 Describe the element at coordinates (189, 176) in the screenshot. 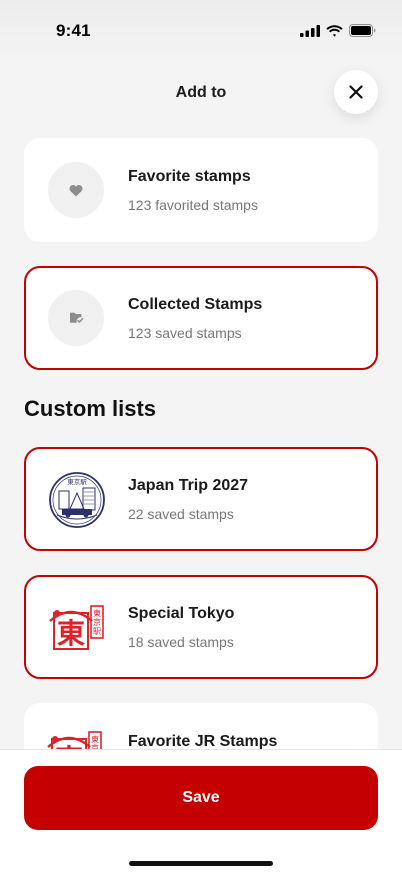

I see `list-title: Favorite stamps` at that location.